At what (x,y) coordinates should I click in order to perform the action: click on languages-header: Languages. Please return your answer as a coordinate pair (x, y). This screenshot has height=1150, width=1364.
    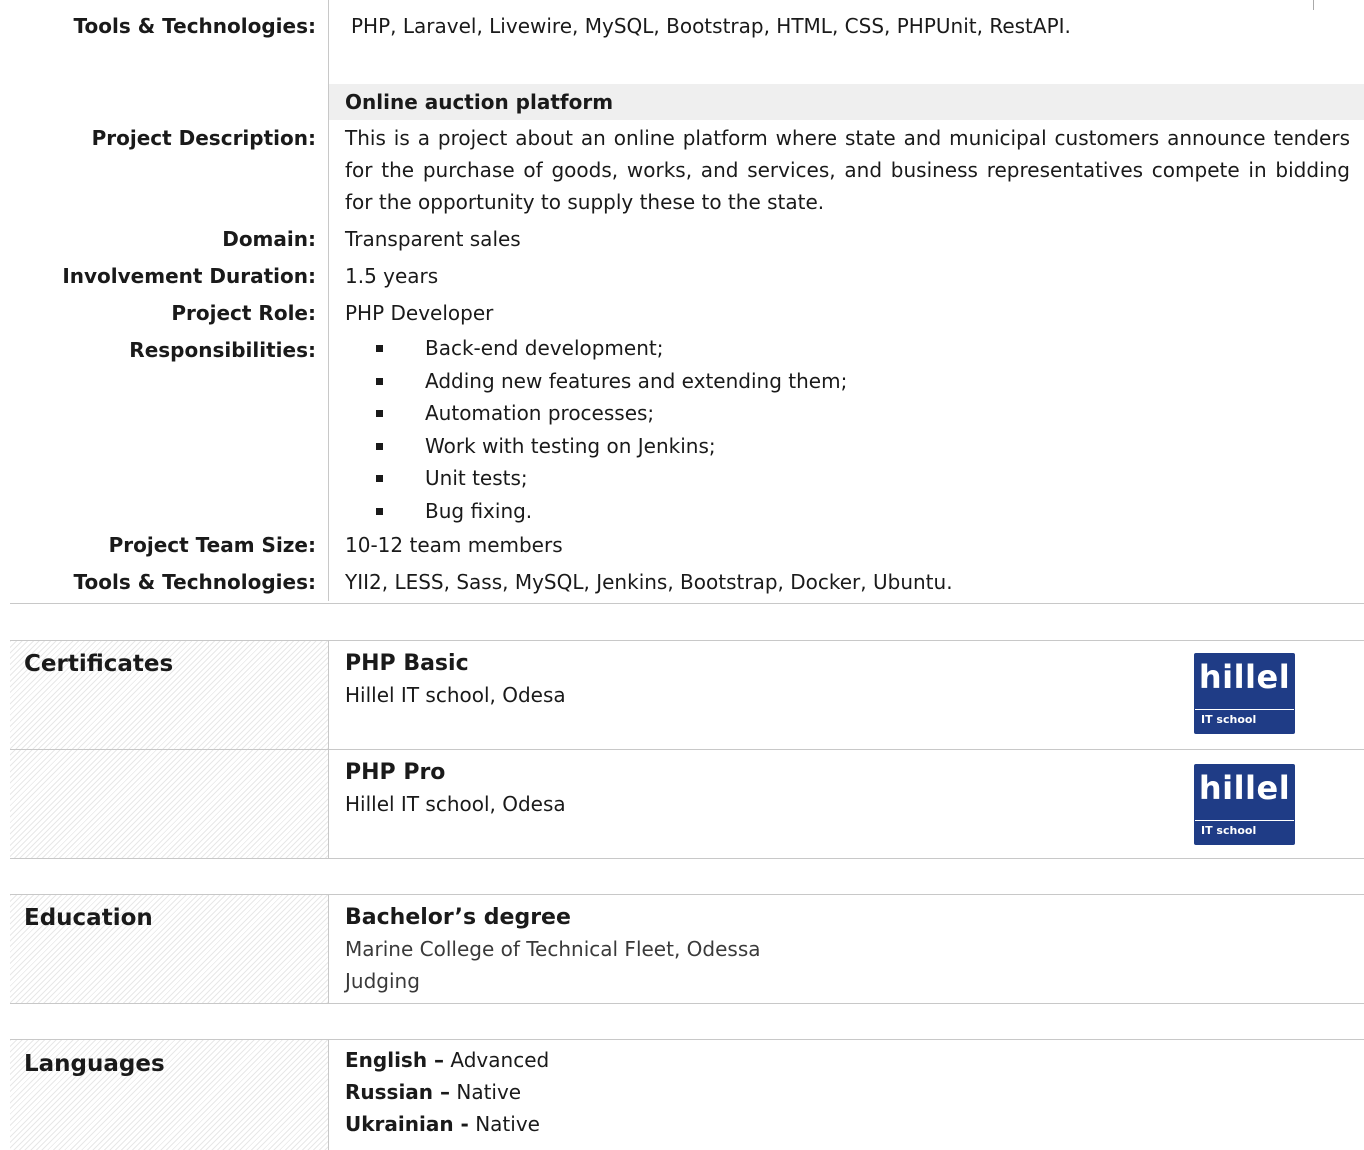
    Looking at the image, I should click on (169, 1095).